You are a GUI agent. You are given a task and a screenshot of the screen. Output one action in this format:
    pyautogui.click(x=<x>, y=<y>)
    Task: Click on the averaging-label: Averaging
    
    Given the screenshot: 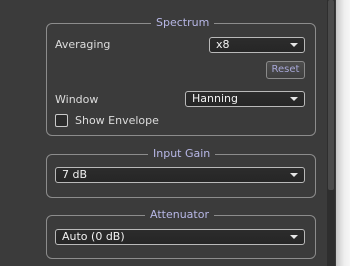 What is the action you would take?
    pyautogui.click(x=83, y=44)
    